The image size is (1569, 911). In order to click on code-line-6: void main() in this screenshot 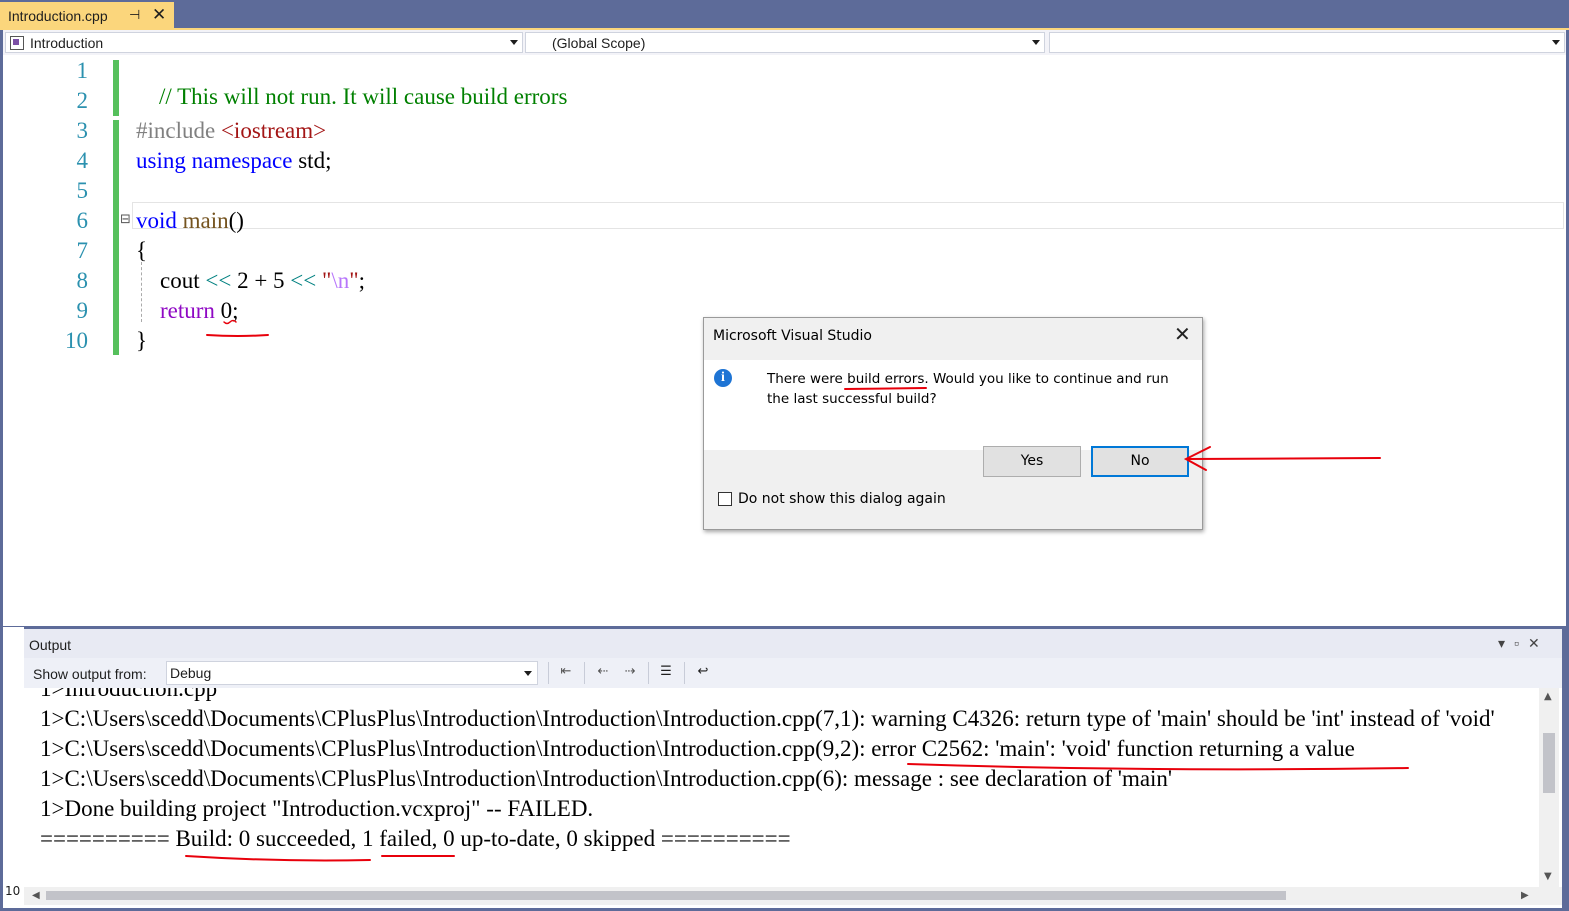, I will do `click(190, 221)`.